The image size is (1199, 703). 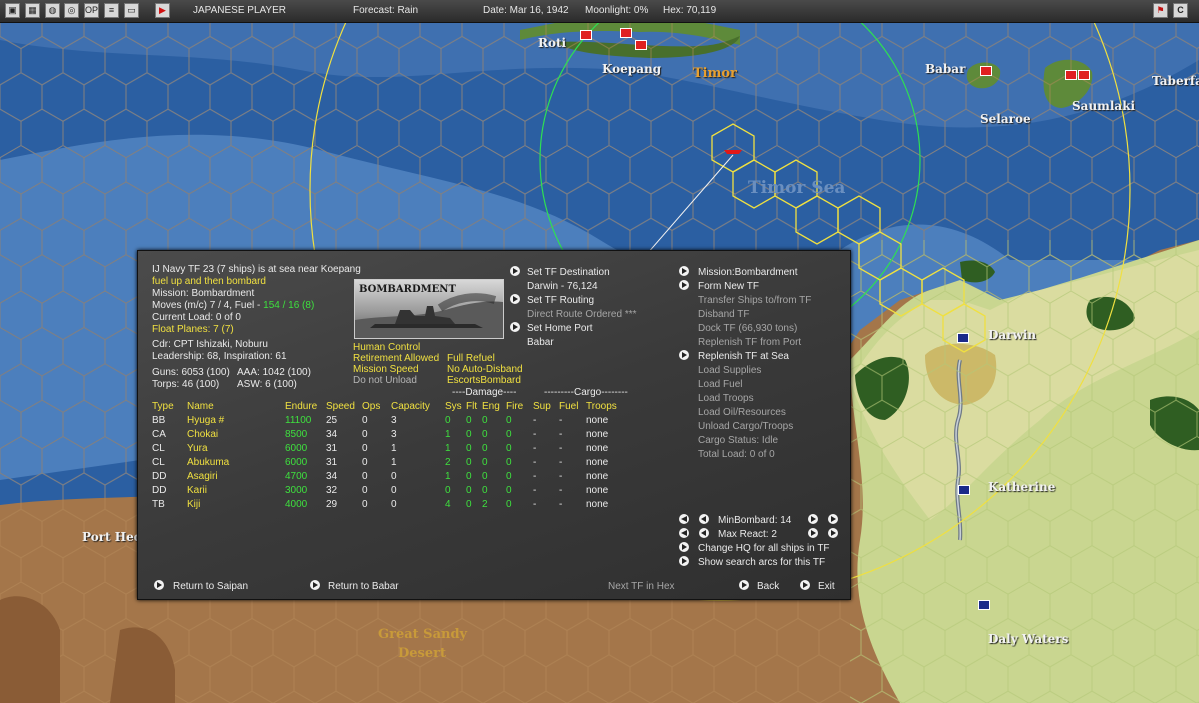 I want to click on next-tf-button: Next TF in Hex, so click(x=641, y=587).